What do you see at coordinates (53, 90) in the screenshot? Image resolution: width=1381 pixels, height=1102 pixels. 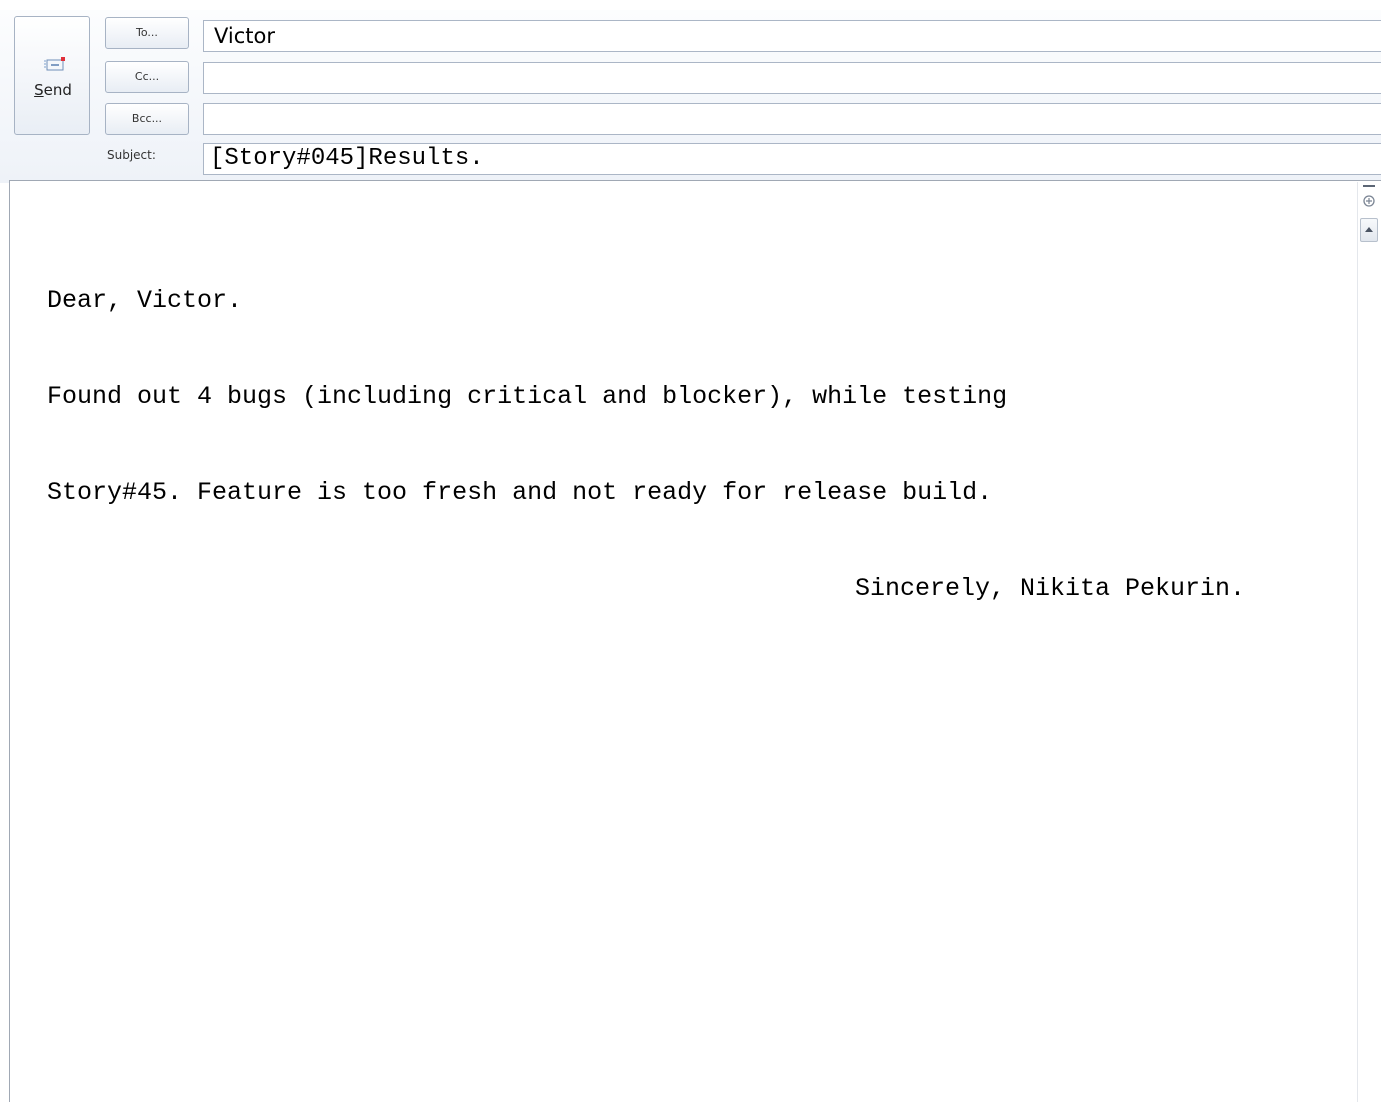 I see `send-button-label: Send` at bounding box center [53, 90].